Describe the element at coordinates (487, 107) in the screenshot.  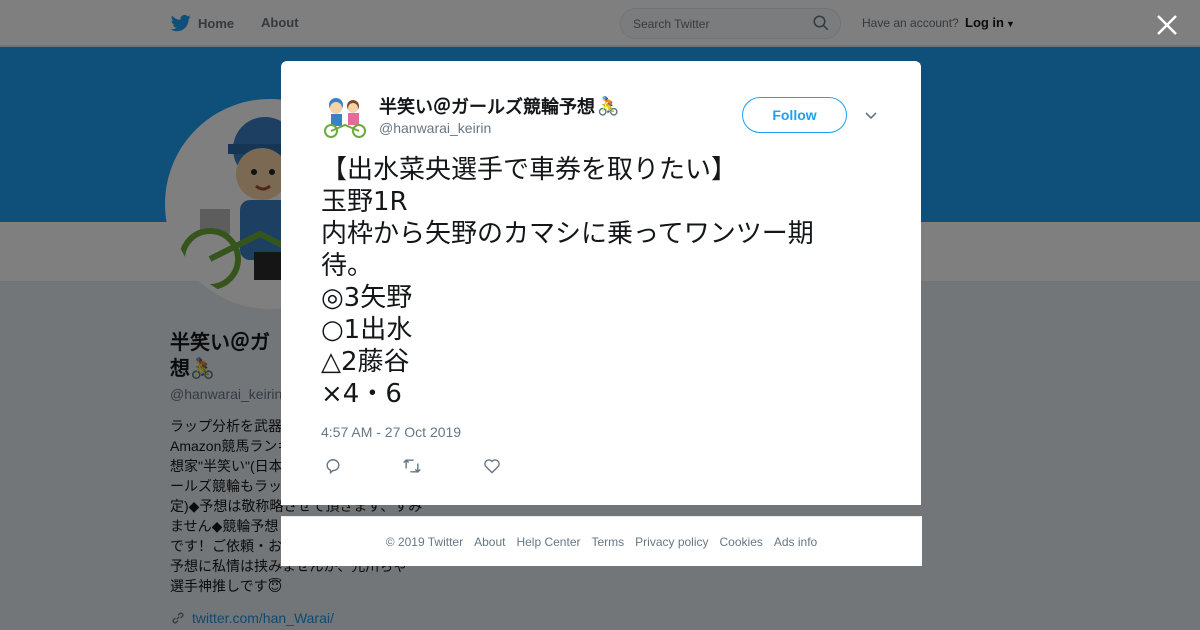
I see `tweet-author-name-text: 半笑い＠ガールズ競輪予想` at that location.